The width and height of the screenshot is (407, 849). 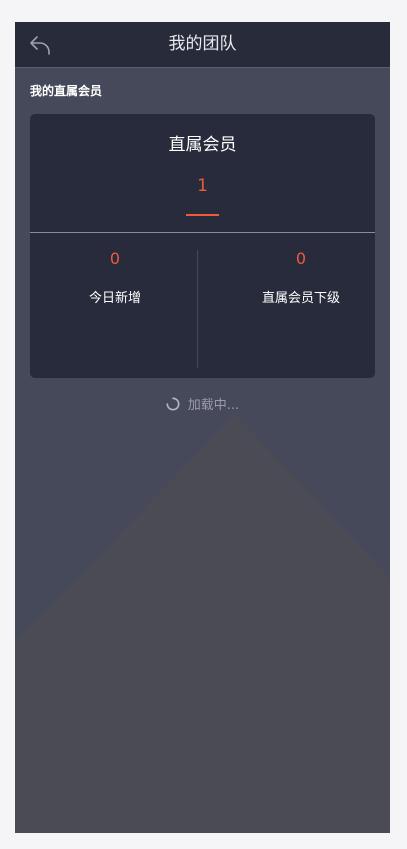 I want to click on member-count: 1, so click(x=202, y=186).